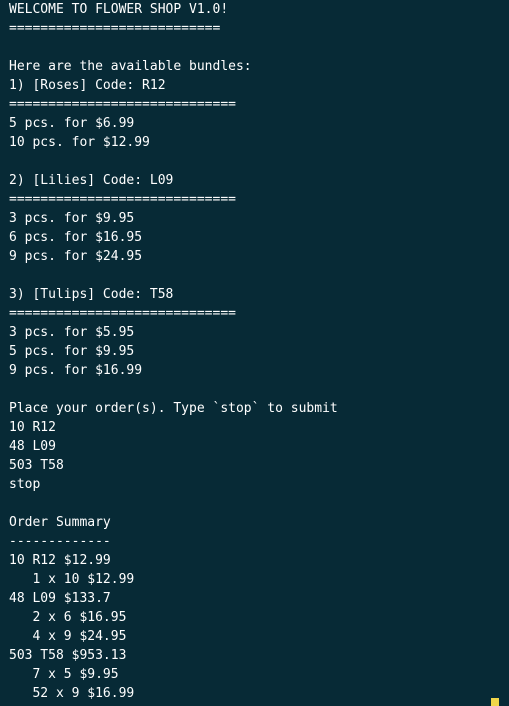 The height and width of the screenshot is (706, 509). I want to click on summary-line: 2 x 6 $16.95, so click(68, 617).